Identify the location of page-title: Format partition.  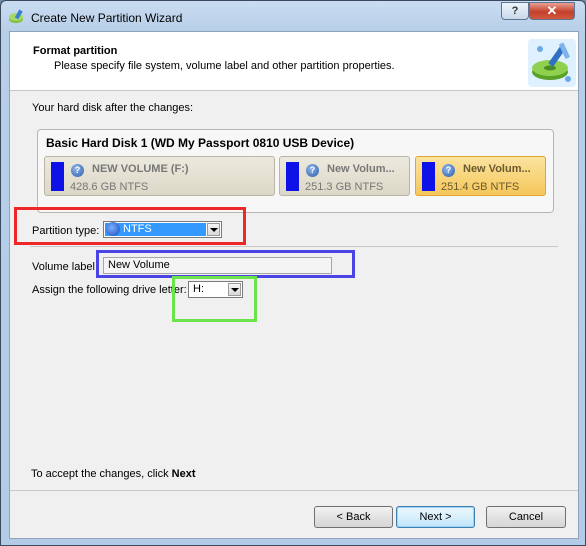
(75, 51).